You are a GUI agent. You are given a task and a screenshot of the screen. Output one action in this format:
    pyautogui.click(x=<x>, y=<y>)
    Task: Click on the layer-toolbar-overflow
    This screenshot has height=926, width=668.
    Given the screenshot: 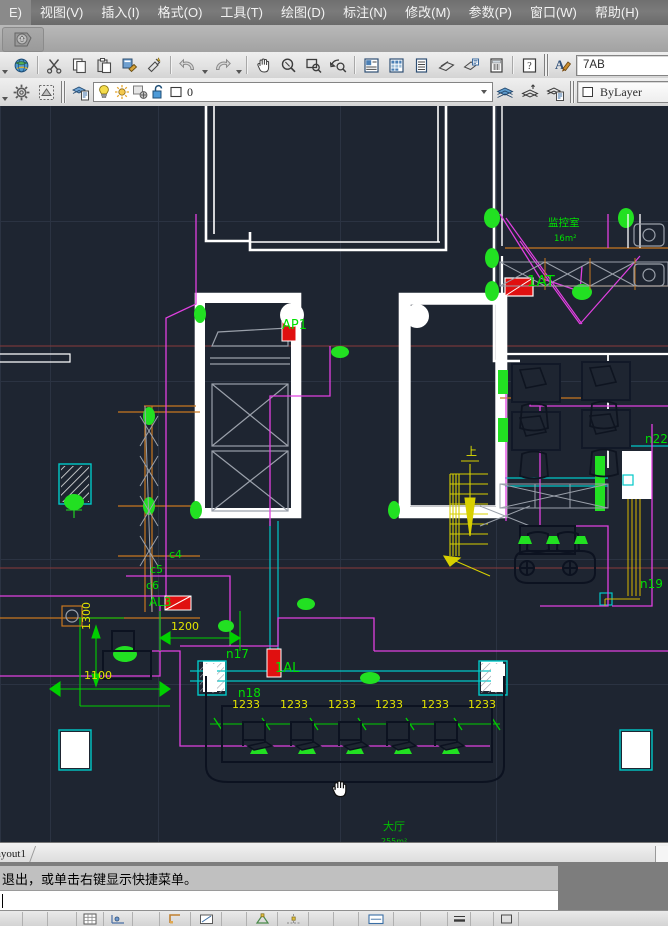 What is the action you would take?
    pyautogui.click(x=4, y=92)
    